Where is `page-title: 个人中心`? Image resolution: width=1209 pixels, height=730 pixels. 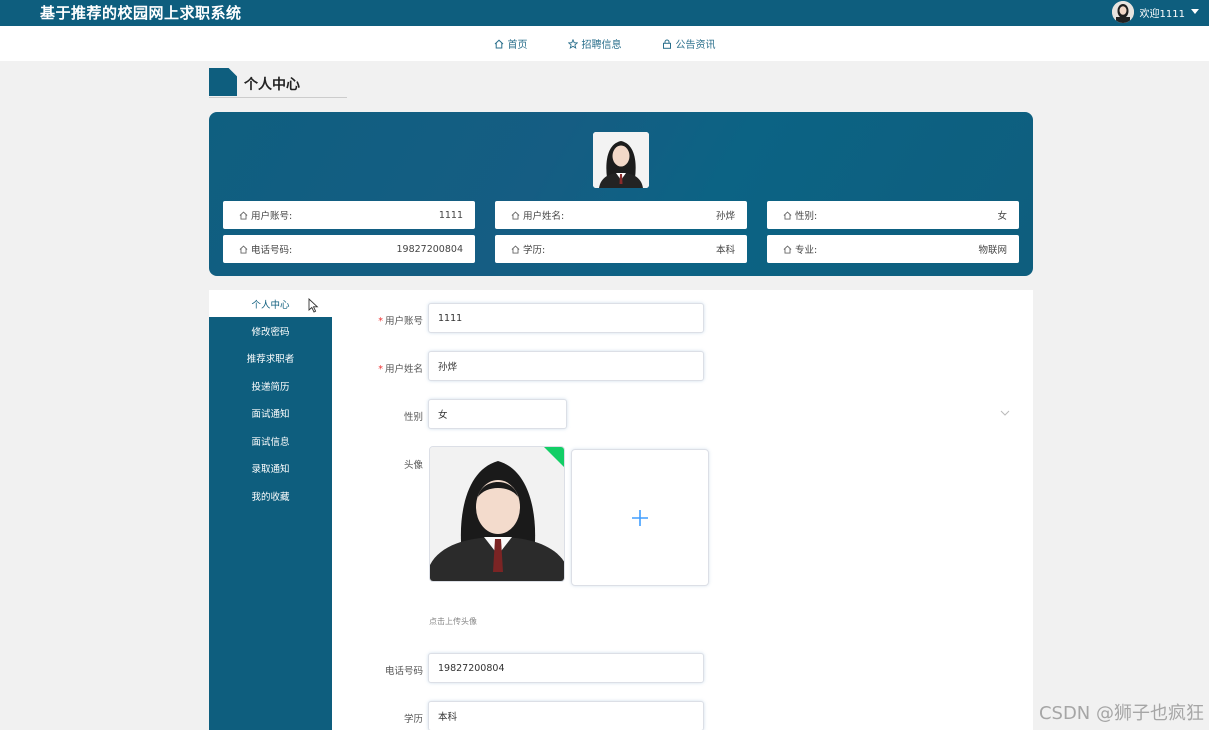 page-title: 个人中心 is located at coordinates (272, 85).